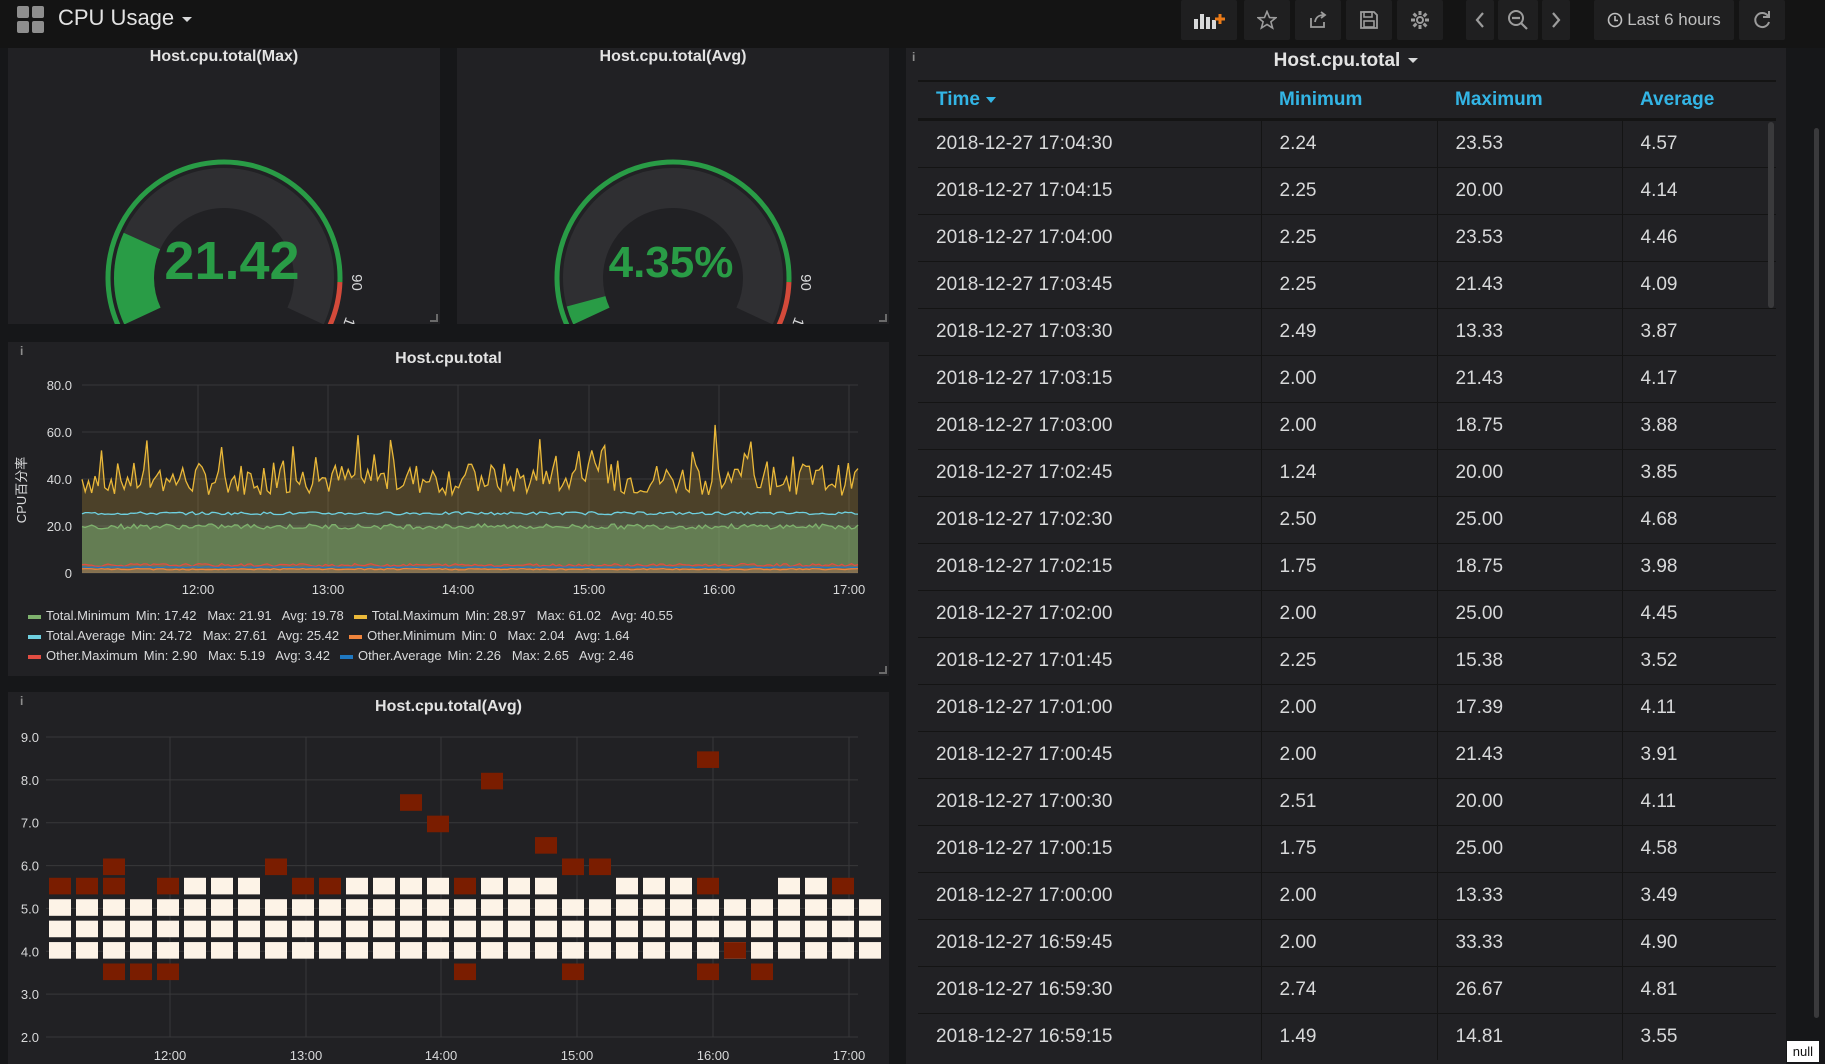  I want to click on star-button, so click(1267, 20).